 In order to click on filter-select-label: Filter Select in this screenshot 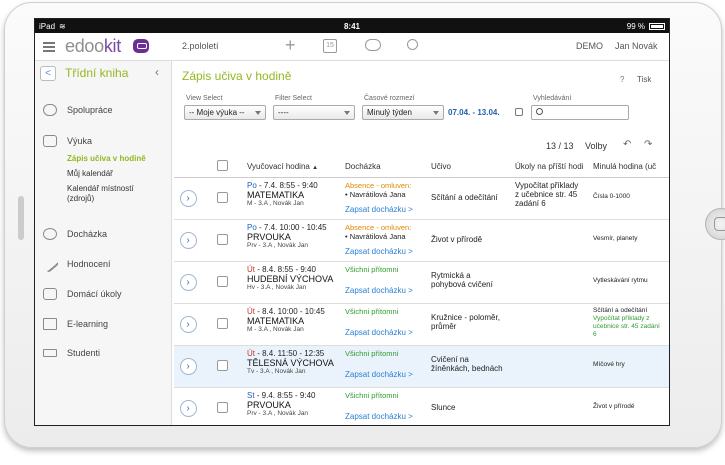, I will do `click(293, 98)`.